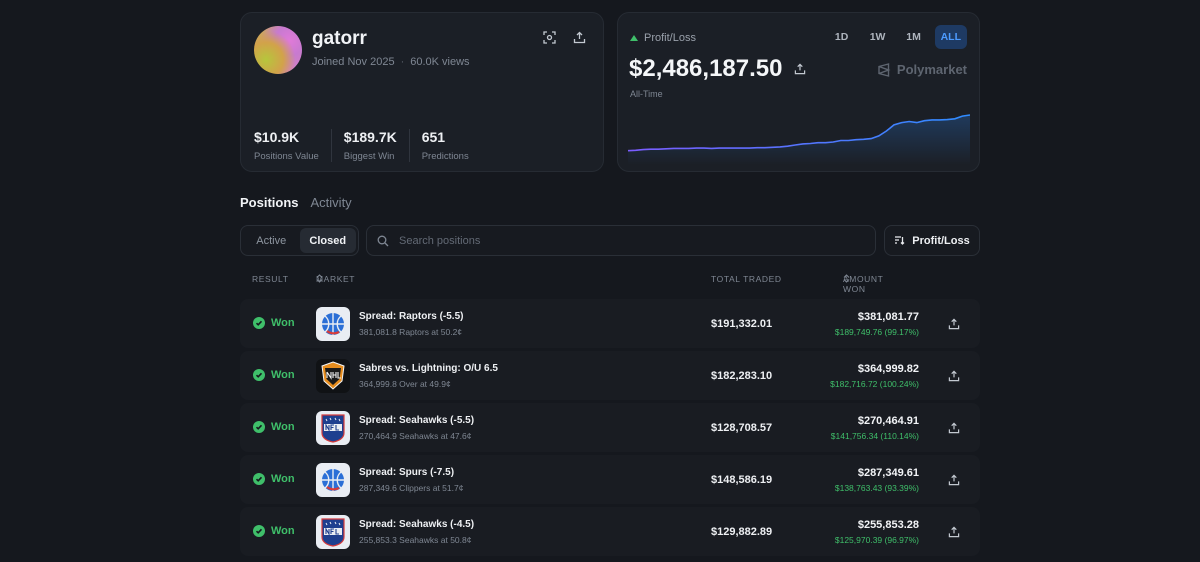  What do you see at coordinates (742, 376) in the screenshot?
I see `total-traded: $182,283.10` at bounding box center [742, 376].